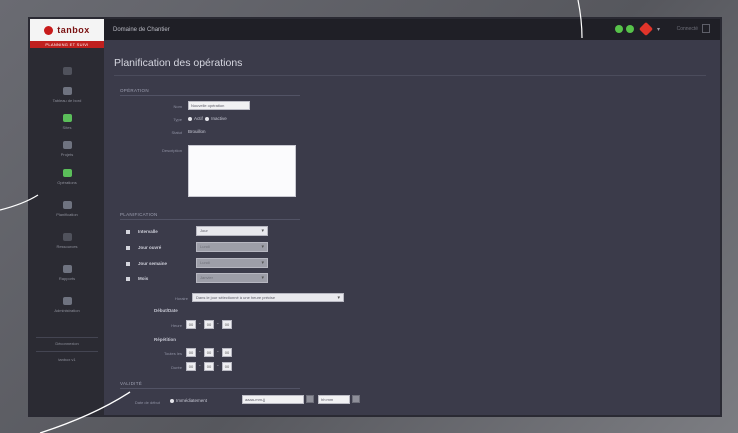  What do you see at coordinates (637, 29) in the screenshot?
I see `status-indicators: ▾` at bounding box center [637, 29].